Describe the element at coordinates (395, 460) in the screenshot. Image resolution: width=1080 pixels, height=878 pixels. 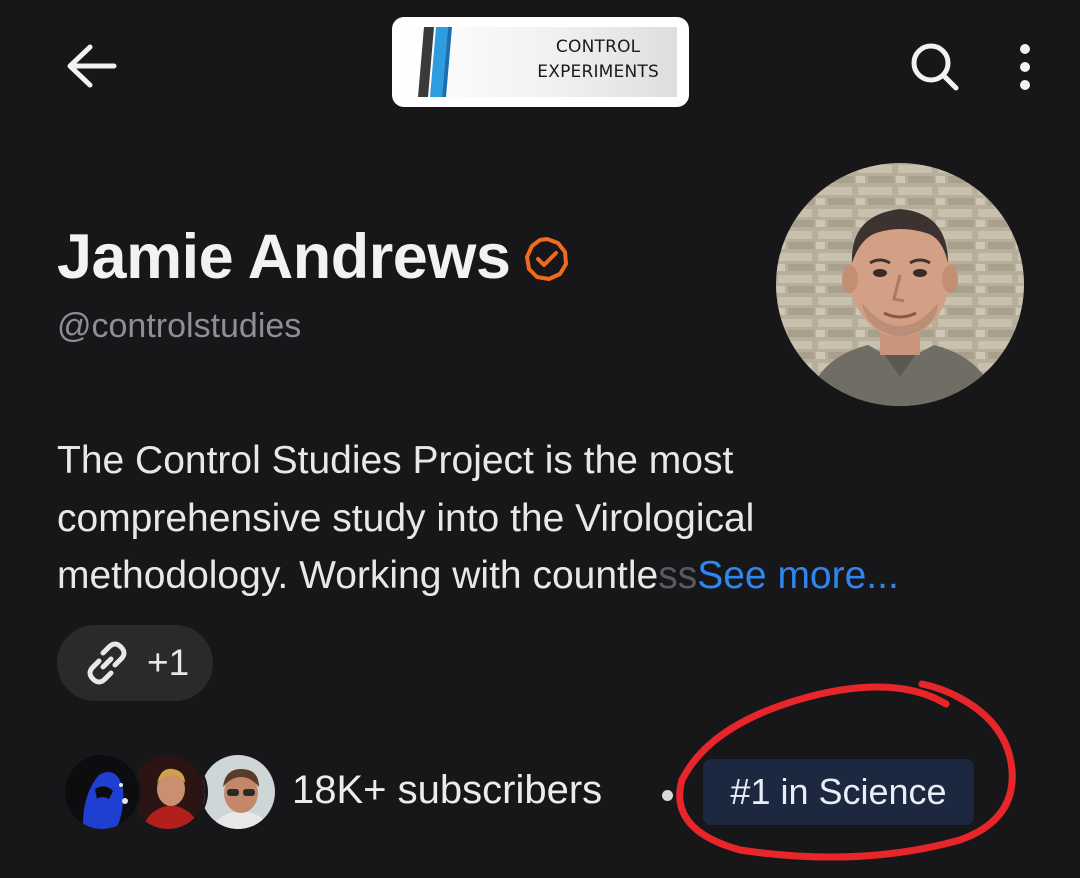
I see `bio-line-1: The Control Studies Project is the most` at that location.